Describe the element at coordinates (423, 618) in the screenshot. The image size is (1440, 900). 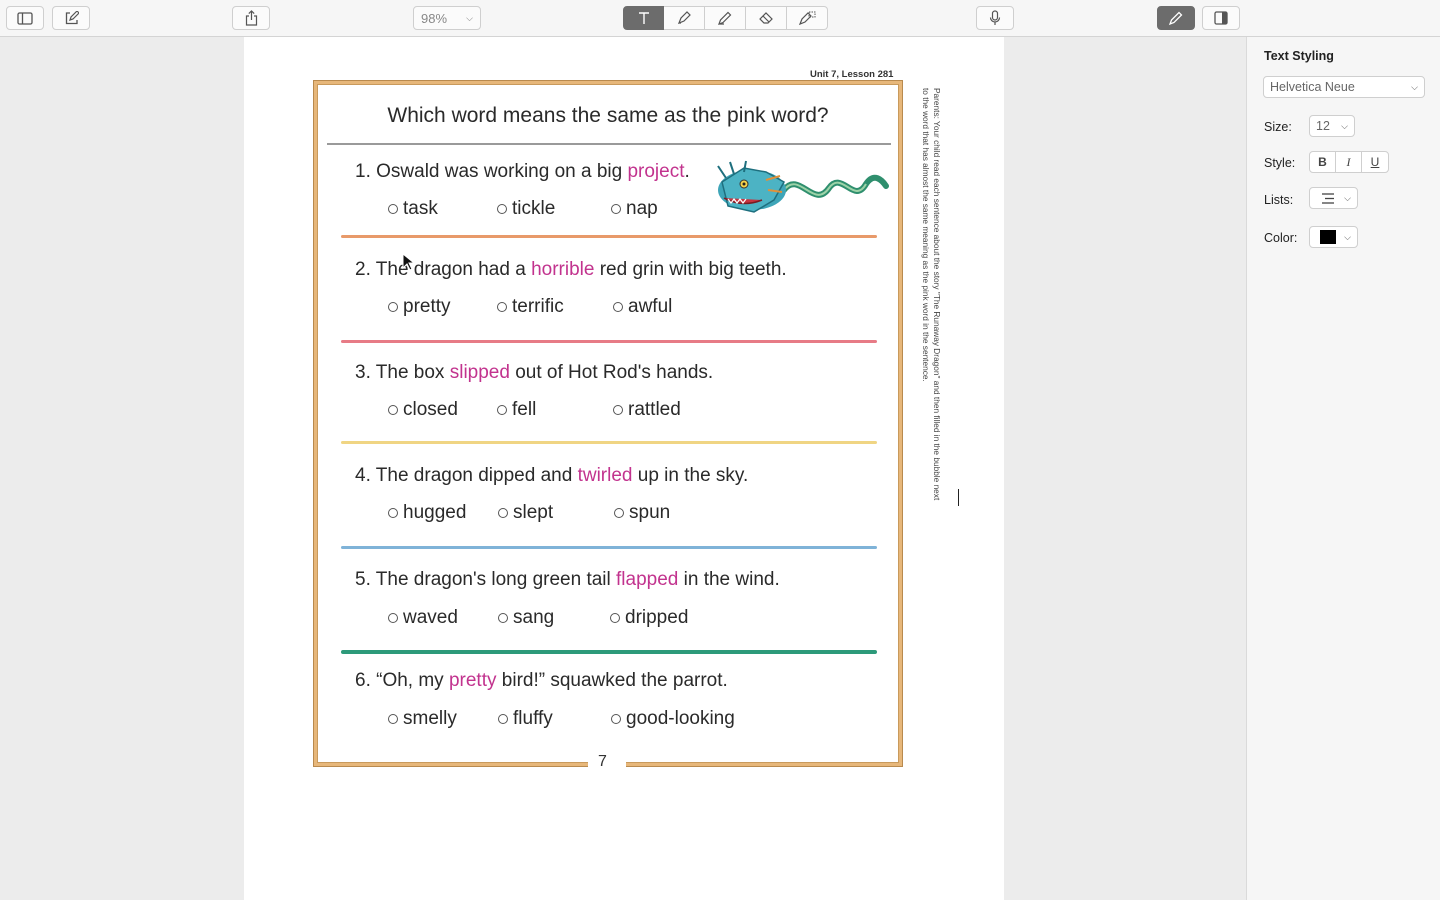
I see `option-waved: waved` at that location.